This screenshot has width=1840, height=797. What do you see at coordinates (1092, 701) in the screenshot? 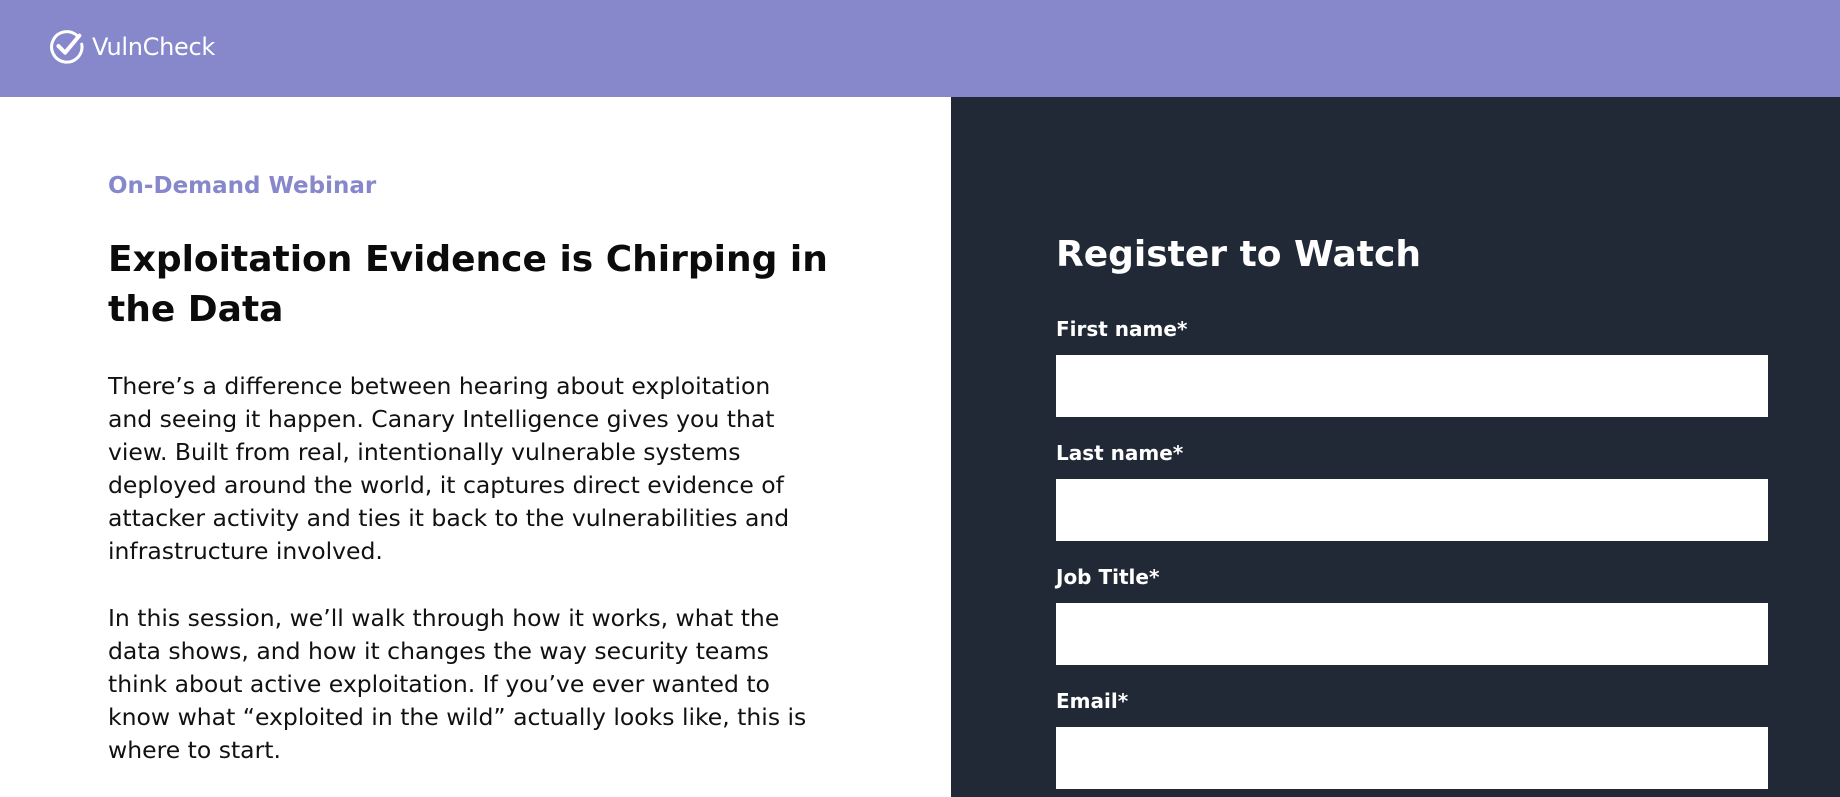
I see `email-label: Email*` at bounding box center [1092, 701].